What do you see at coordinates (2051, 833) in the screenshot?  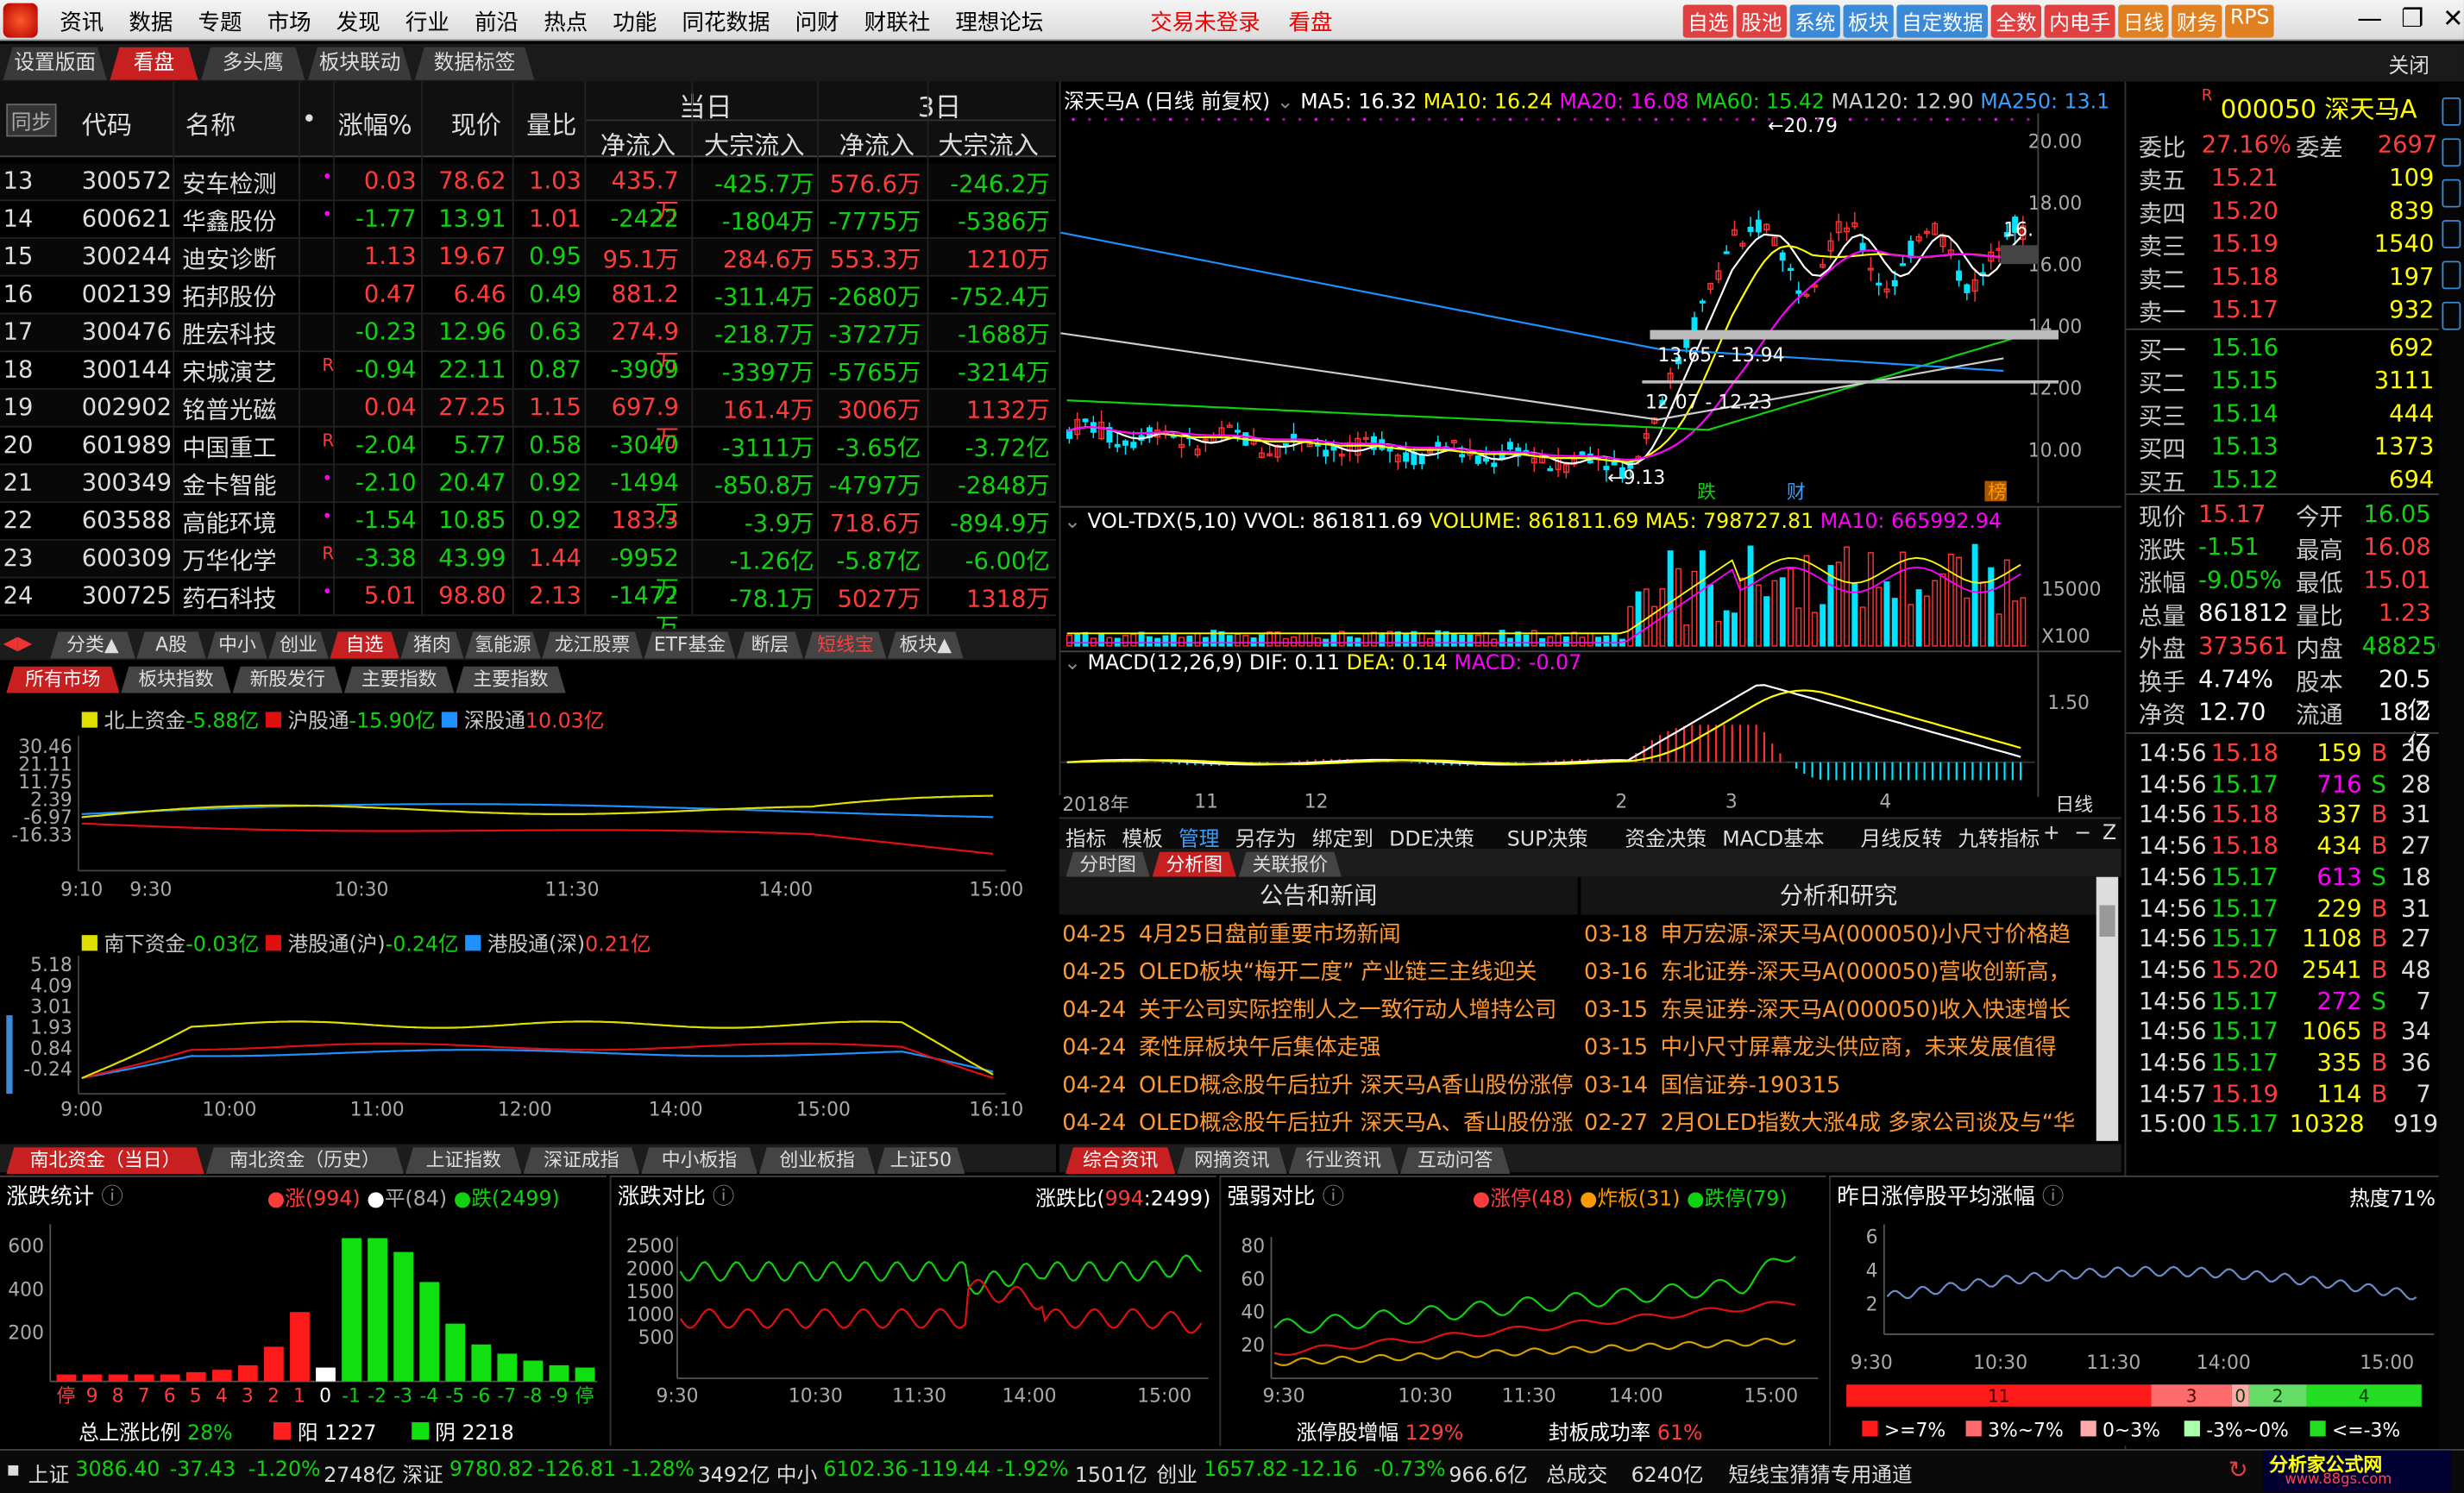 I see `plus-icon: +` at bounding box center [2051, 833].